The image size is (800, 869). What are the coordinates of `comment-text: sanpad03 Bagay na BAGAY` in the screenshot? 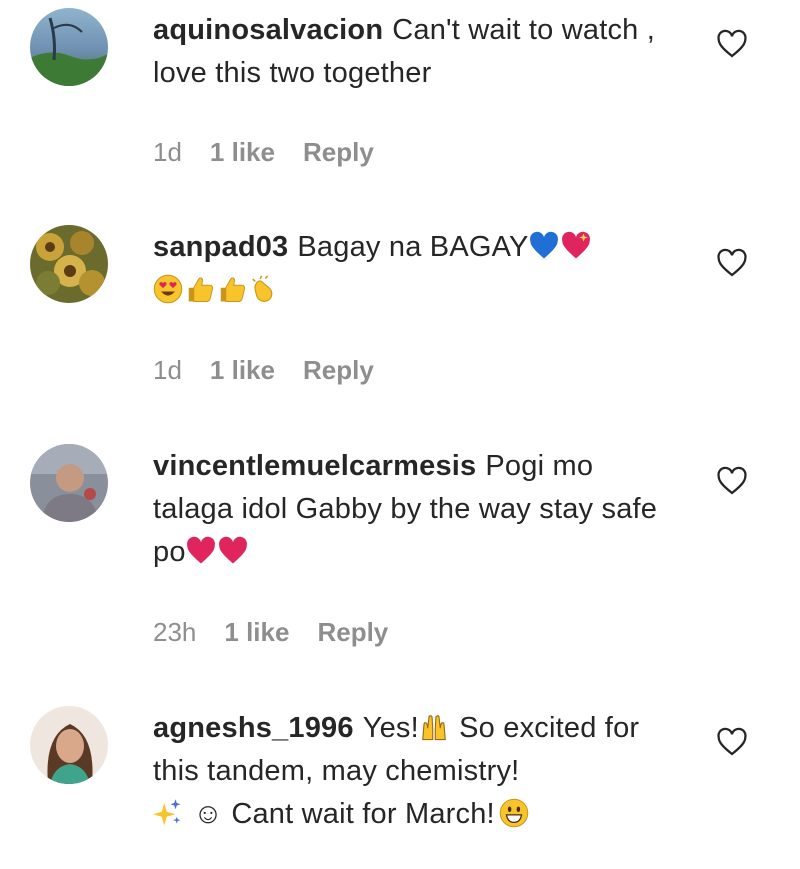 It's located at (413, 269).